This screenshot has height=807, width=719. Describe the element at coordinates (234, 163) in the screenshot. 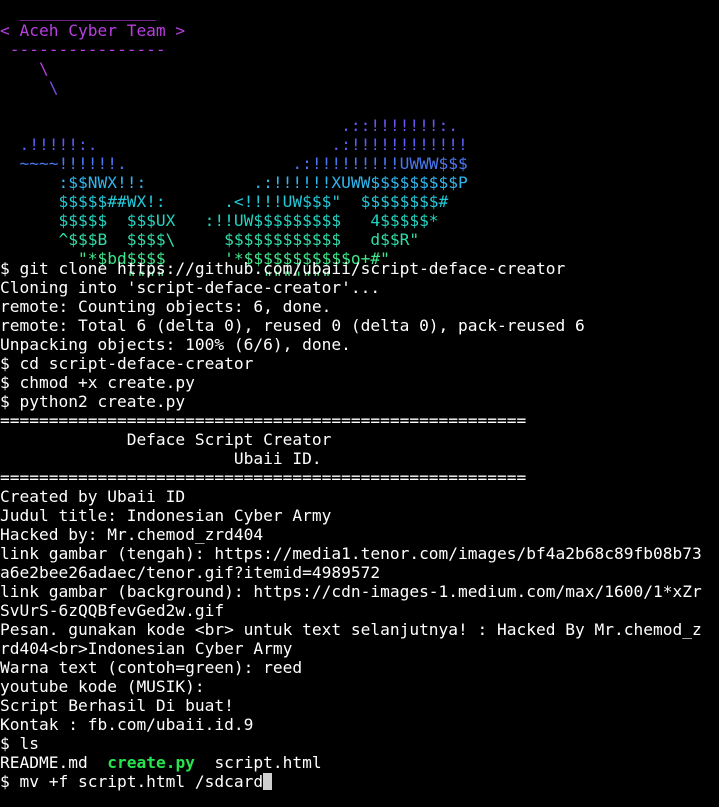

I see `banner-line: ~~~~!!!!!!. .:!!!!!!!!!UWWW$$$` at that location.